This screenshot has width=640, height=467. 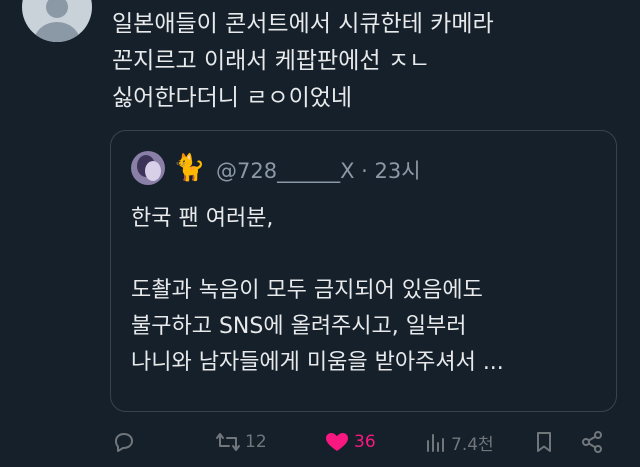 I want to click on like-count: 36, so click(x=365, y=442).